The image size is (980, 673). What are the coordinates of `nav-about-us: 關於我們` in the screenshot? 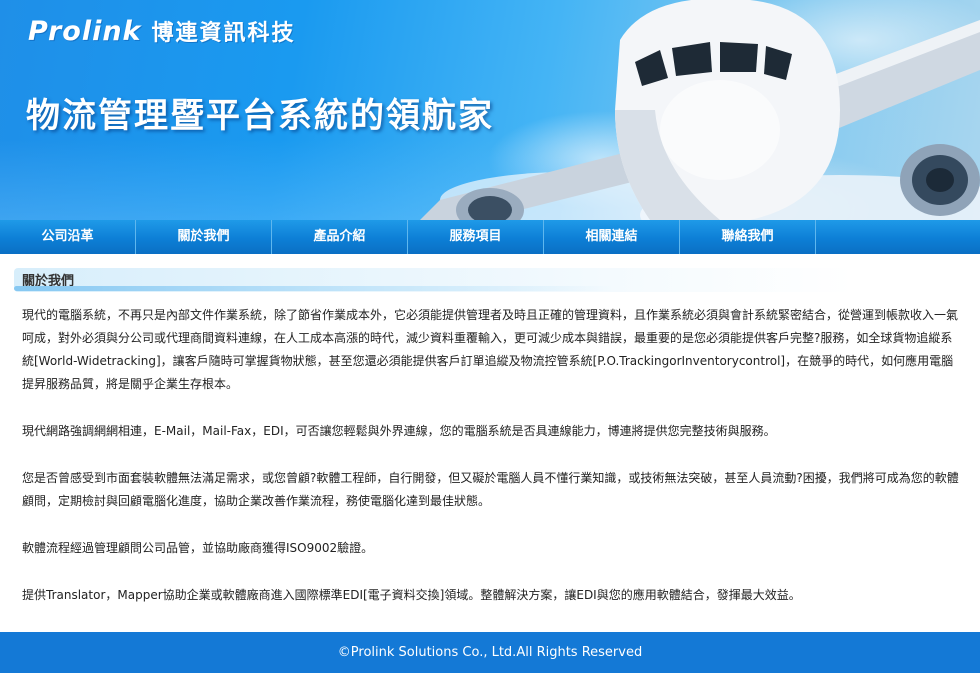 It's located at (204, 237).